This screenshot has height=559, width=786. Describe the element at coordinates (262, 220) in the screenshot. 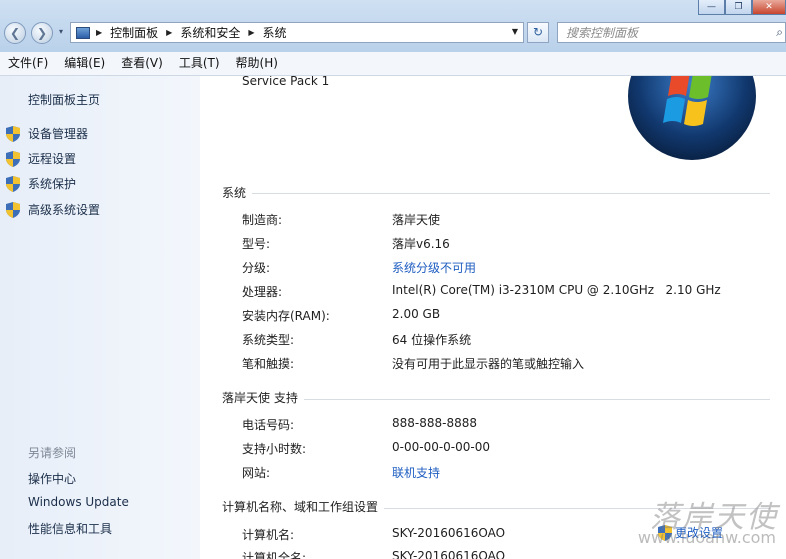

I see `manufacturer-label: 制造商:` at that location.